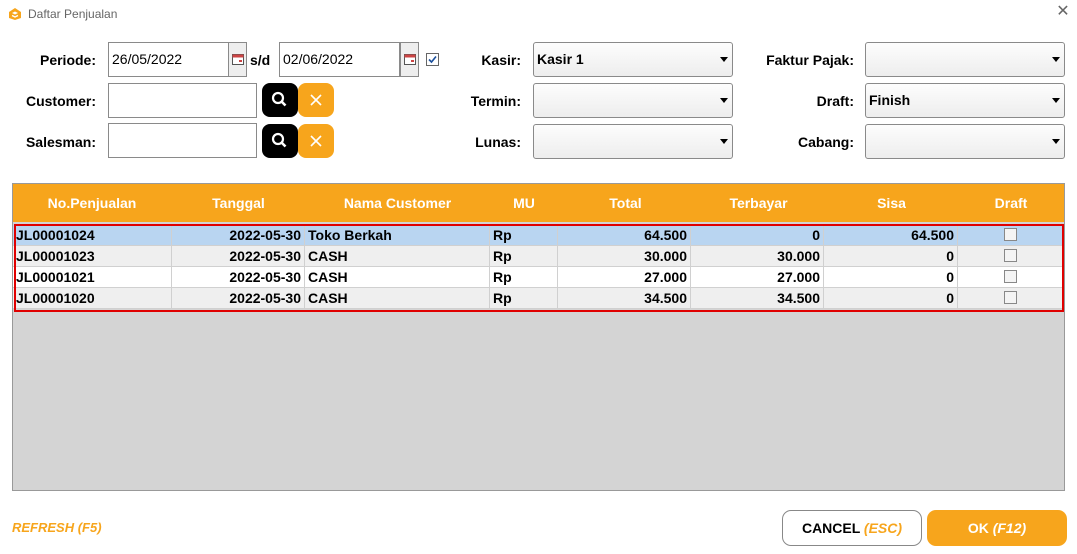 Image resolution: width=1077 pixels, height=554 pixels. Describe the element at coordinates (60, 142) in the screenshot. I see `salesman-label: Salesman:` at that location.